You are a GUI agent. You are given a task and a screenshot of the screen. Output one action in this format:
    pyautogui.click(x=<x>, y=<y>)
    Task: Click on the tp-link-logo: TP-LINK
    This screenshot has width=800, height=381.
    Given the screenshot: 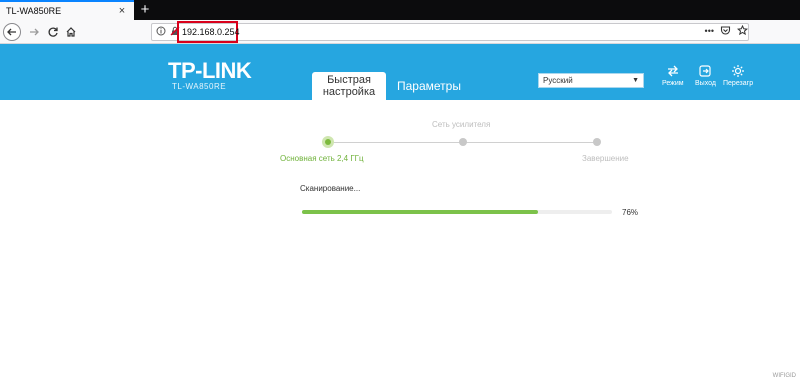 What is the action you would take?
    pyautogui.click(x=210, y=70)
    